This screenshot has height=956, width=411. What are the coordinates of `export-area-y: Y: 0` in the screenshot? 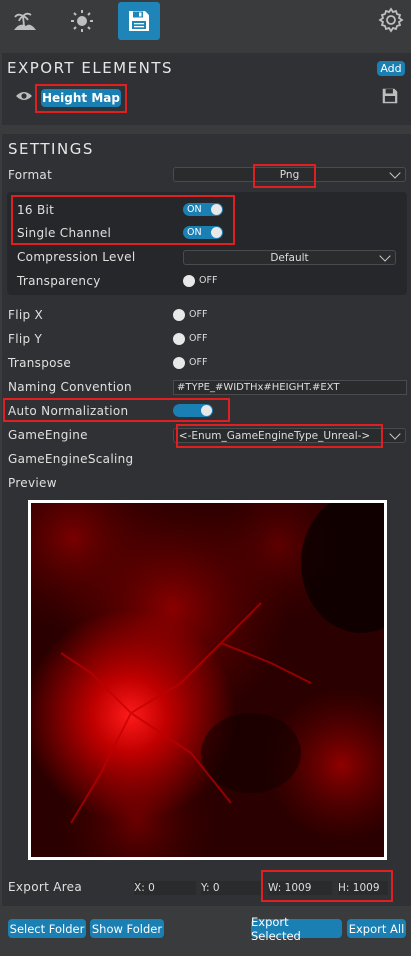 It's located at (232, 888).